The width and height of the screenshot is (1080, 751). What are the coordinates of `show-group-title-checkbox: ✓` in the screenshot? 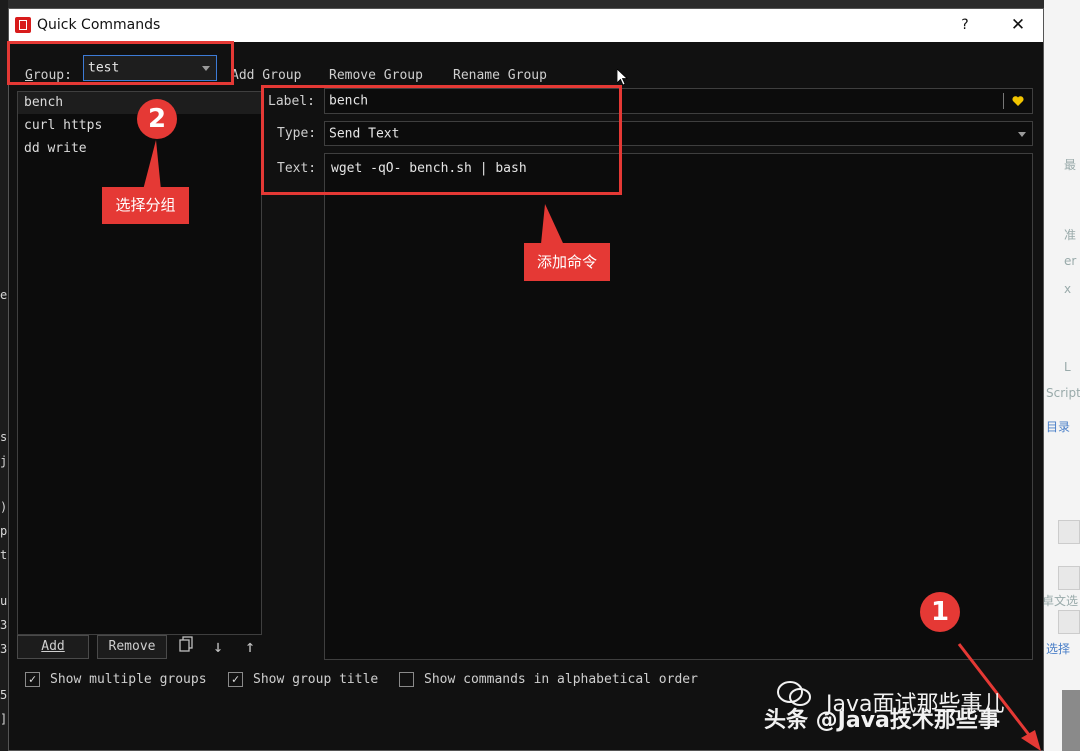 It's located at (235, 679).